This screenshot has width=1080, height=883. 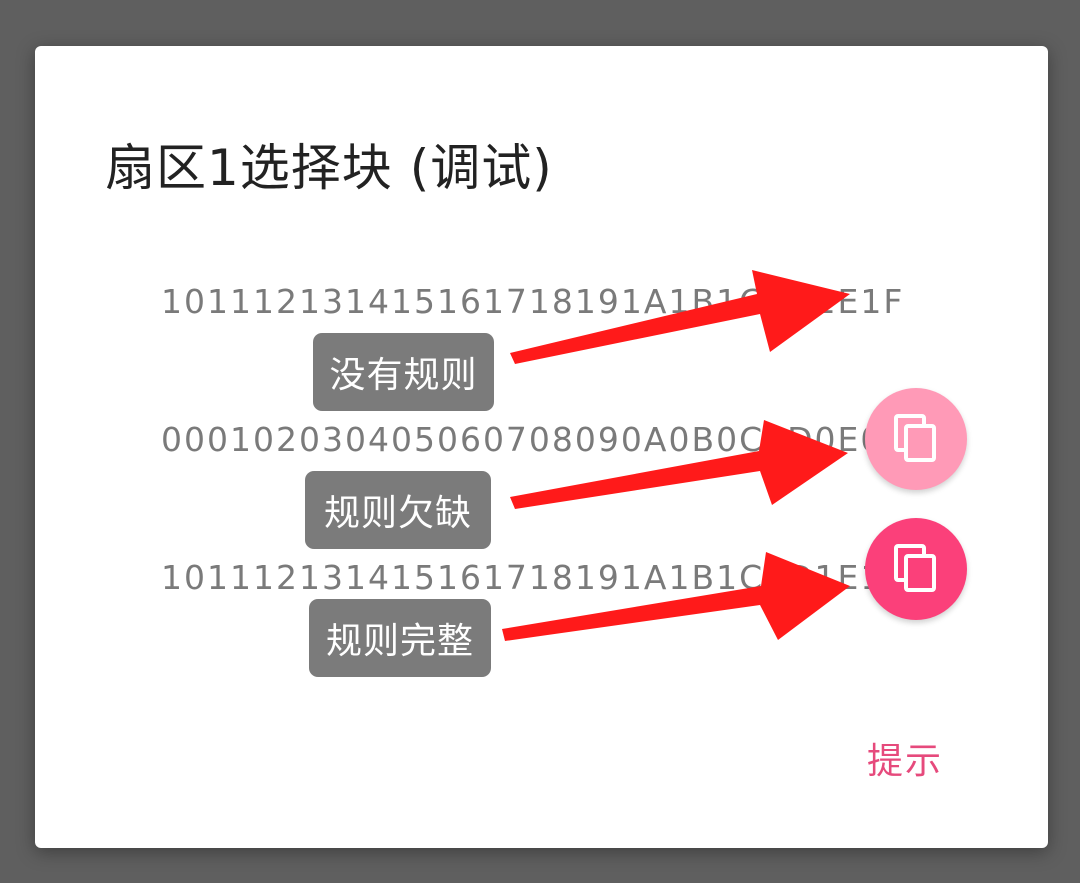 What do you see at coordinates (532, 439) in the screenshot?
I see `block-hex-2: 000102030405060708090A0B0C0D0E0F` at bounding box center [532, 439].